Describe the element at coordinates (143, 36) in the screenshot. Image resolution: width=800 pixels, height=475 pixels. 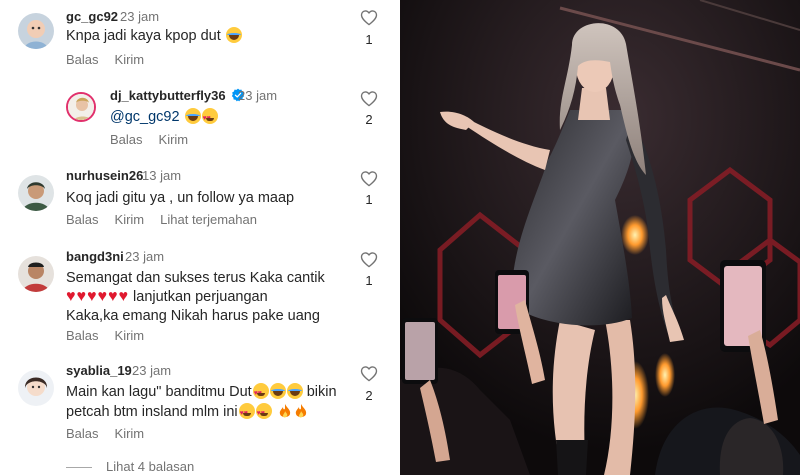
I see `comment-body: Knpa jadi kaya kpop dut` at that location.